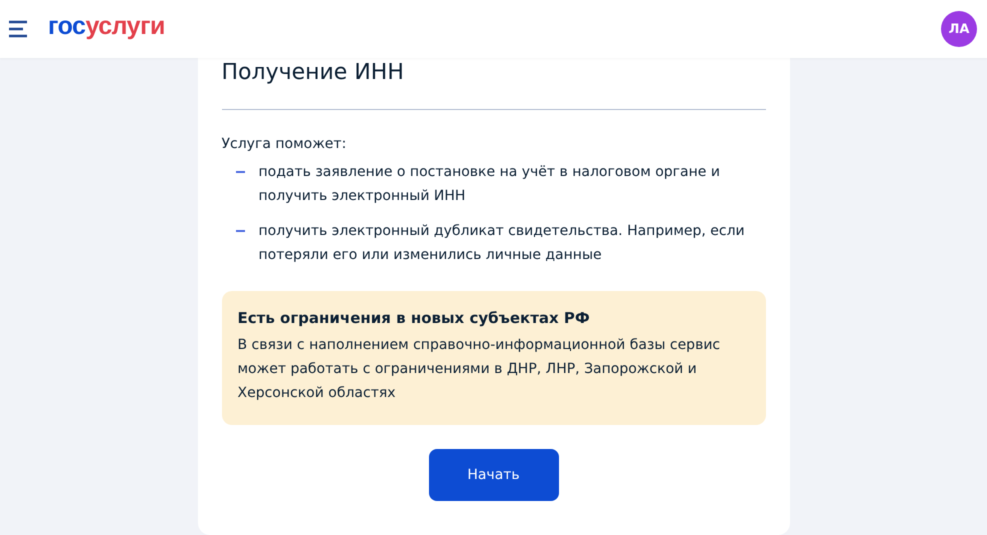 This screenshot has width=987, height=535. What do you see at coordinates (489, 184) in the screenshot?
I see `list-item-text: подать заявление о постановке на учёт в налоговом органе и получить электронный ИНН` at bounding box center [489, 184].